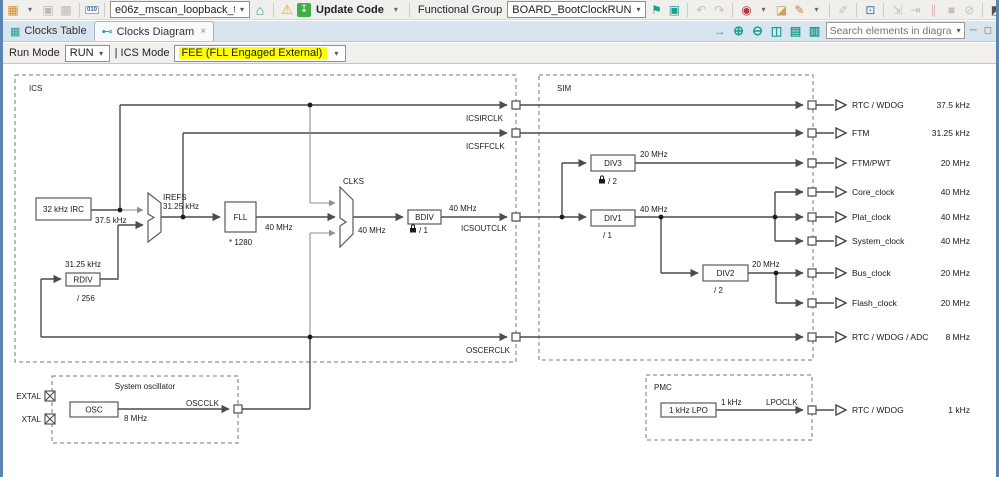  I want to click on tab-clocks-diagram: ⊷ Clocks Diagram ×, so click(154, 31).